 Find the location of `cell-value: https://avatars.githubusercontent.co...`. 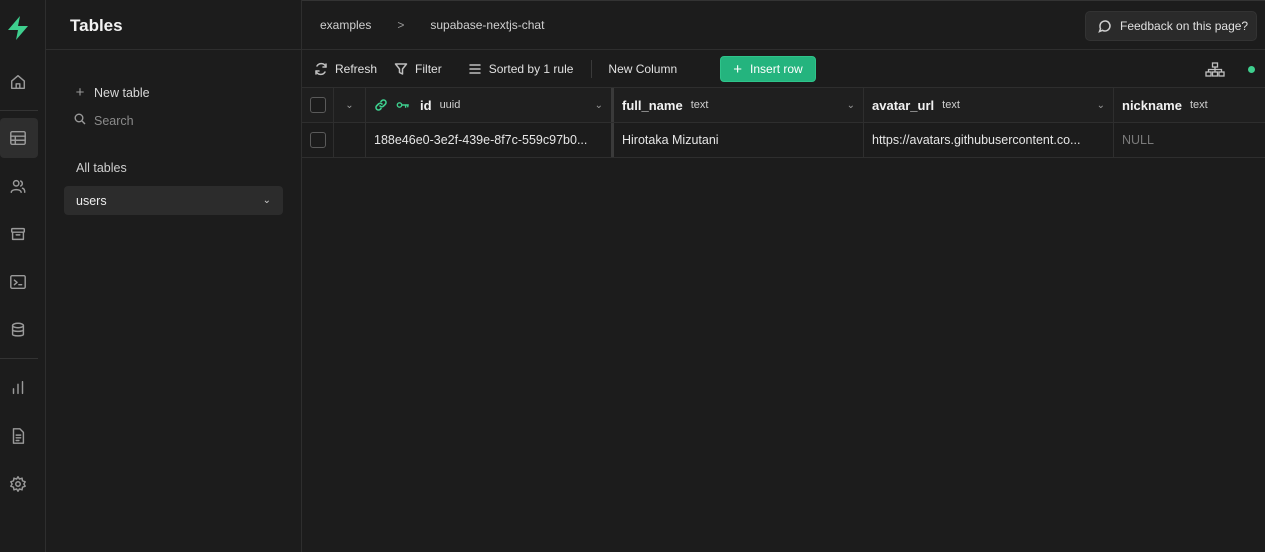

cell-value: https://avatars.githubusercontent.co... is located at coordinates (976, 140).